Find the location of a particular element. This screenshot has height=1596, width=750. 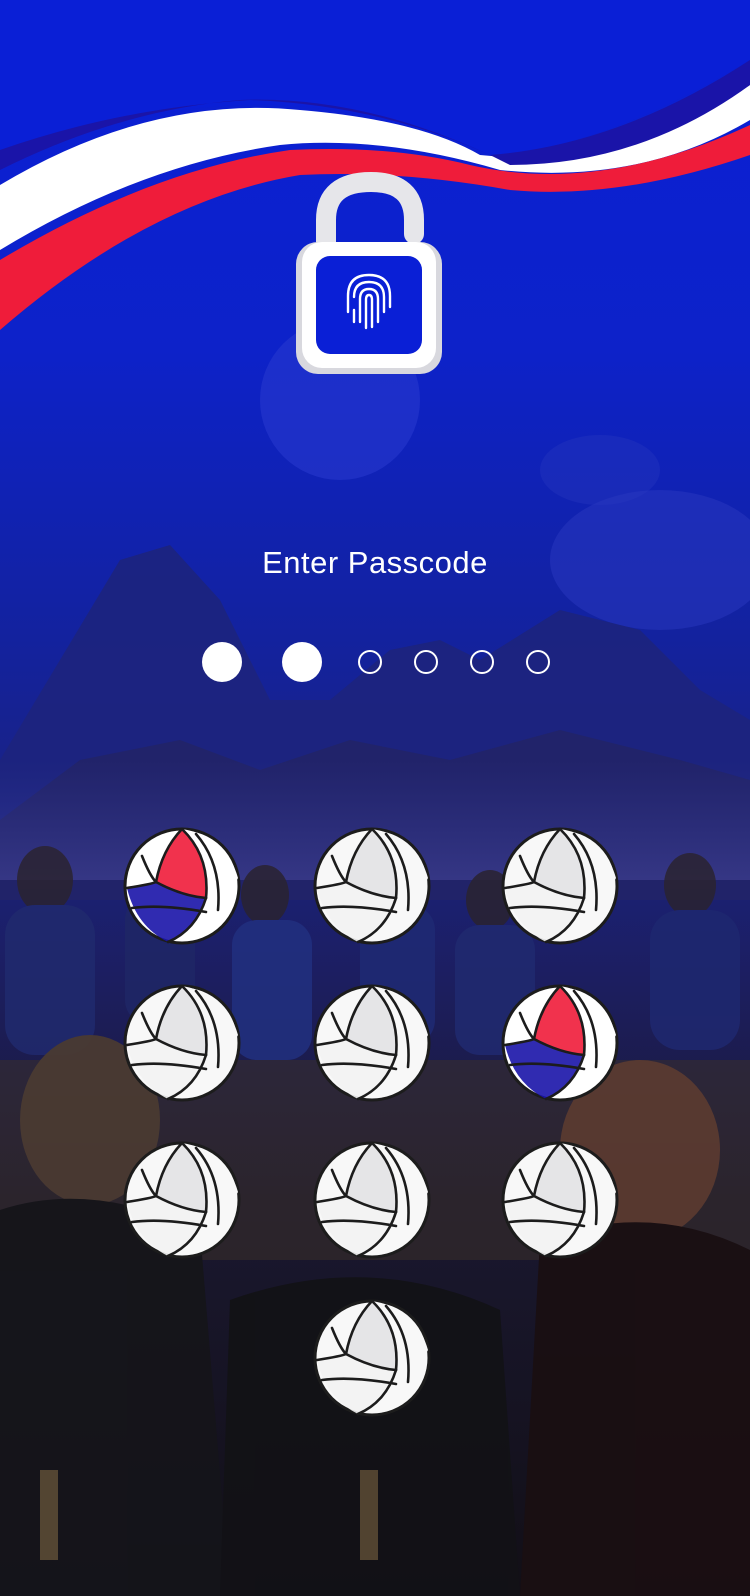

unlocked-padlock-icon is located at coordinates (369, 273).